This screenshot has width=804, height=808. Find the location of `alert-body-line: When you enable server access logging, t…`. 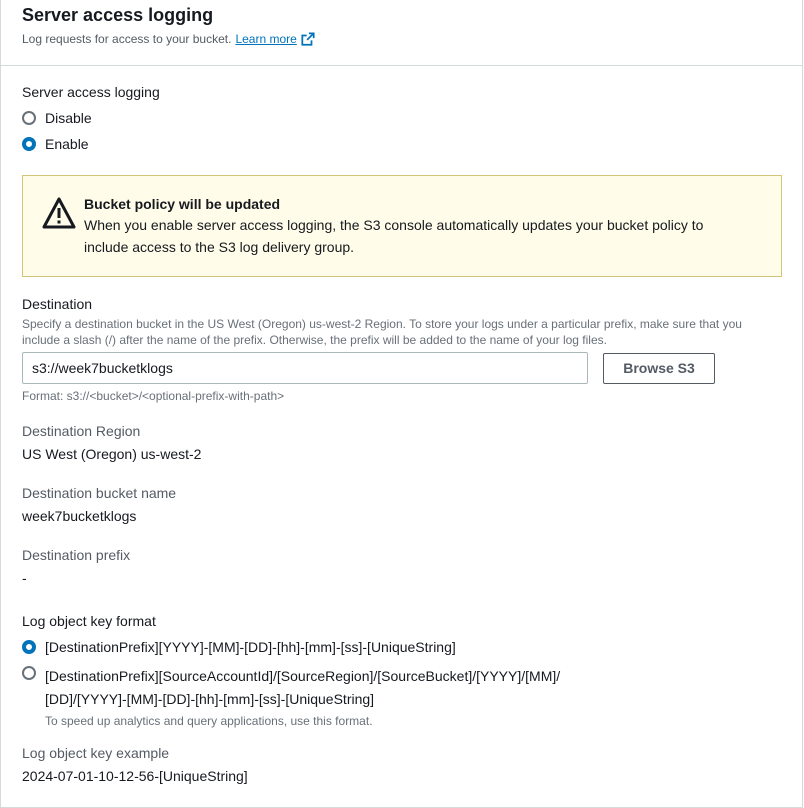

alert-body-line: When you enable server access logging, t… is located at coordinates (394, 225).